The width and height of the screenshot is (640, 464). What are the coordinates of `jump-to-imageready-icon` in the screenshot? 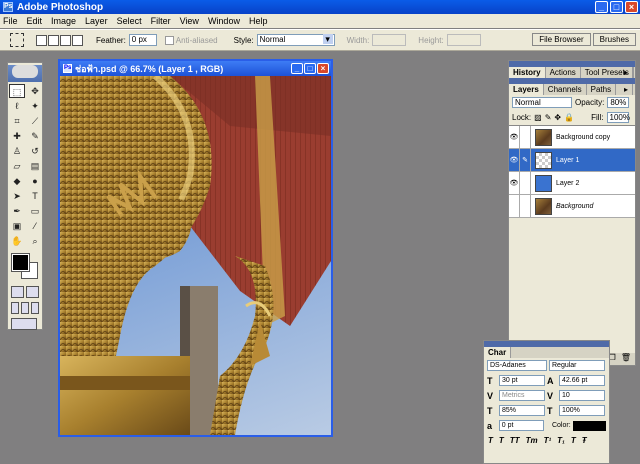 It's located at (24, 324).